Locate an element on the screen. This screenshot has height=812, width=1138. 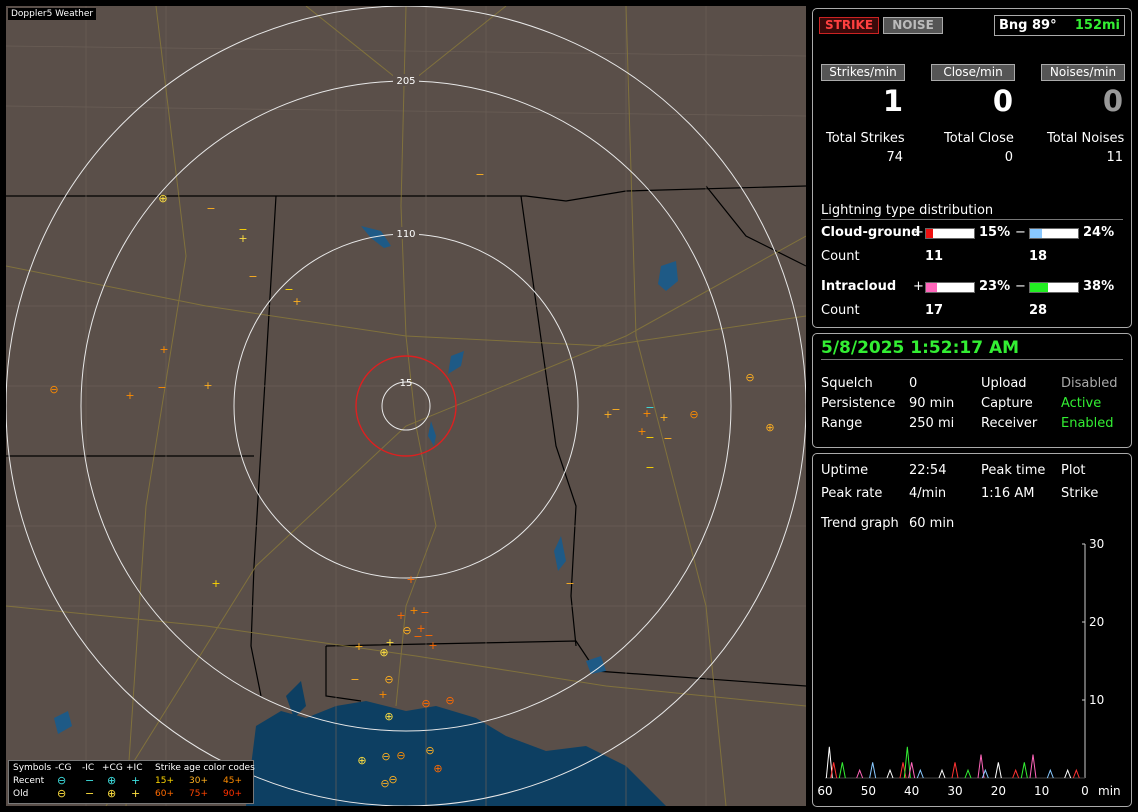
legend-age-90: 90+ is located at coordinates (232, 794).